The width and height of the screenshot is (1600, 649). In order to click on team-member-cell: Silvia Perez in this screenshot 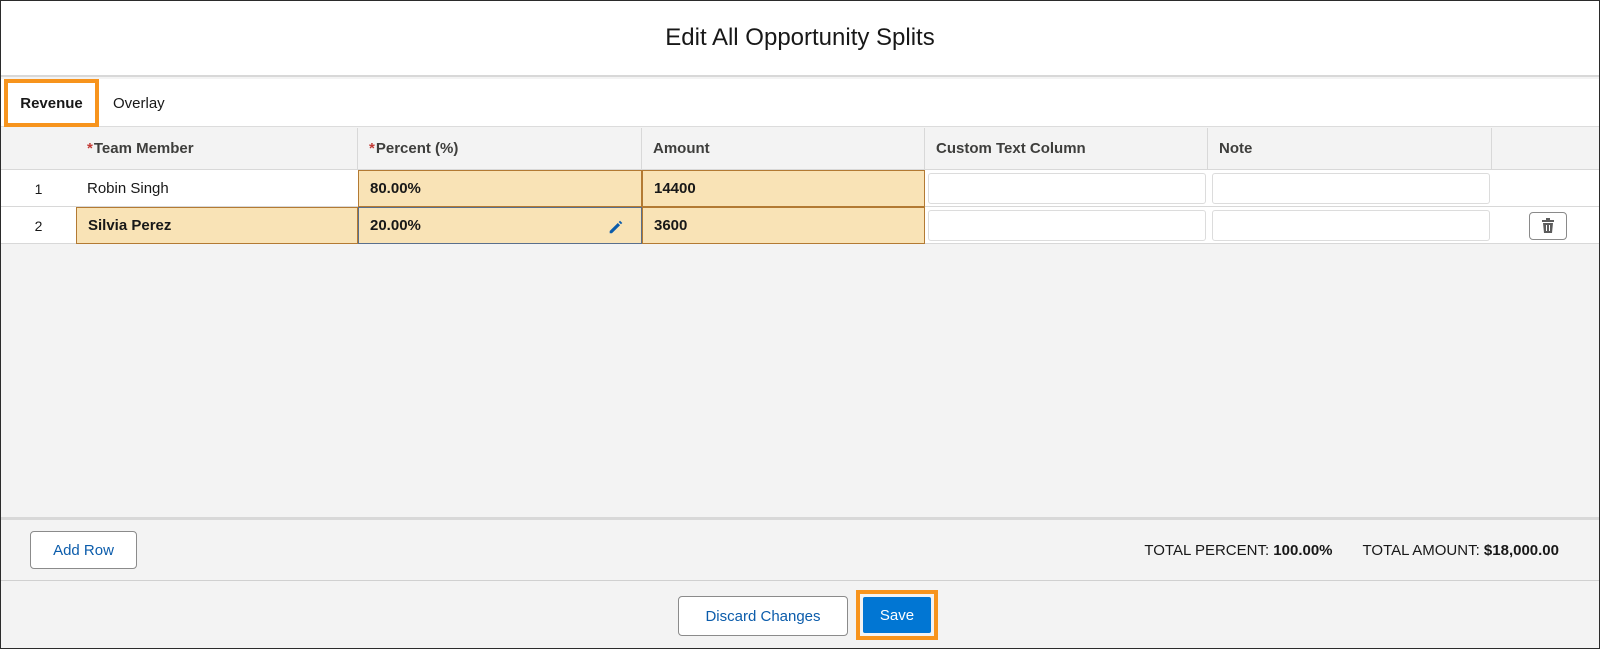, I will do `click(217, 225)`.